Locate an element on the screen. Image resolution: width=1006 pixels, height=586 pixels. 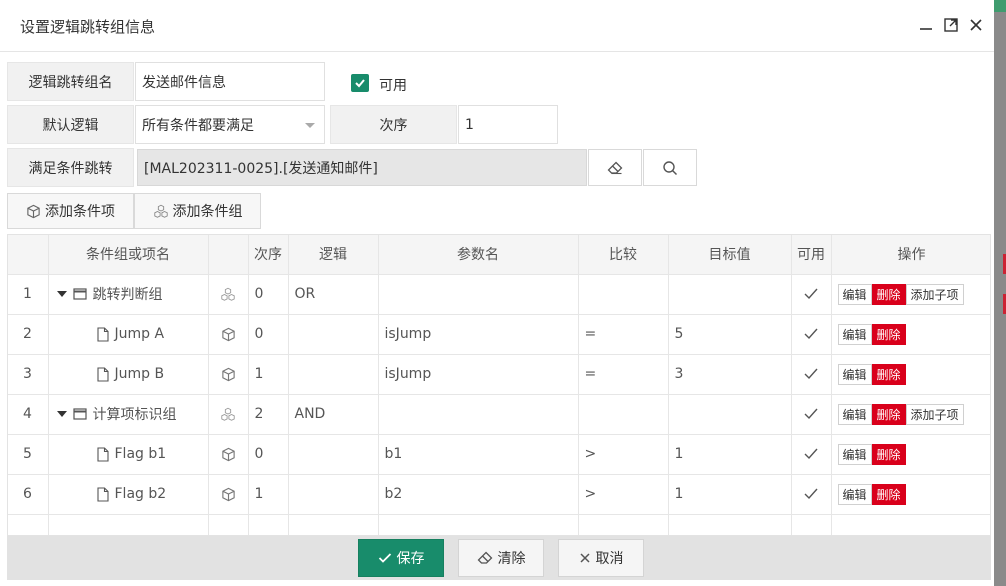
row-index: 4 is located at coordinates (28, 414).